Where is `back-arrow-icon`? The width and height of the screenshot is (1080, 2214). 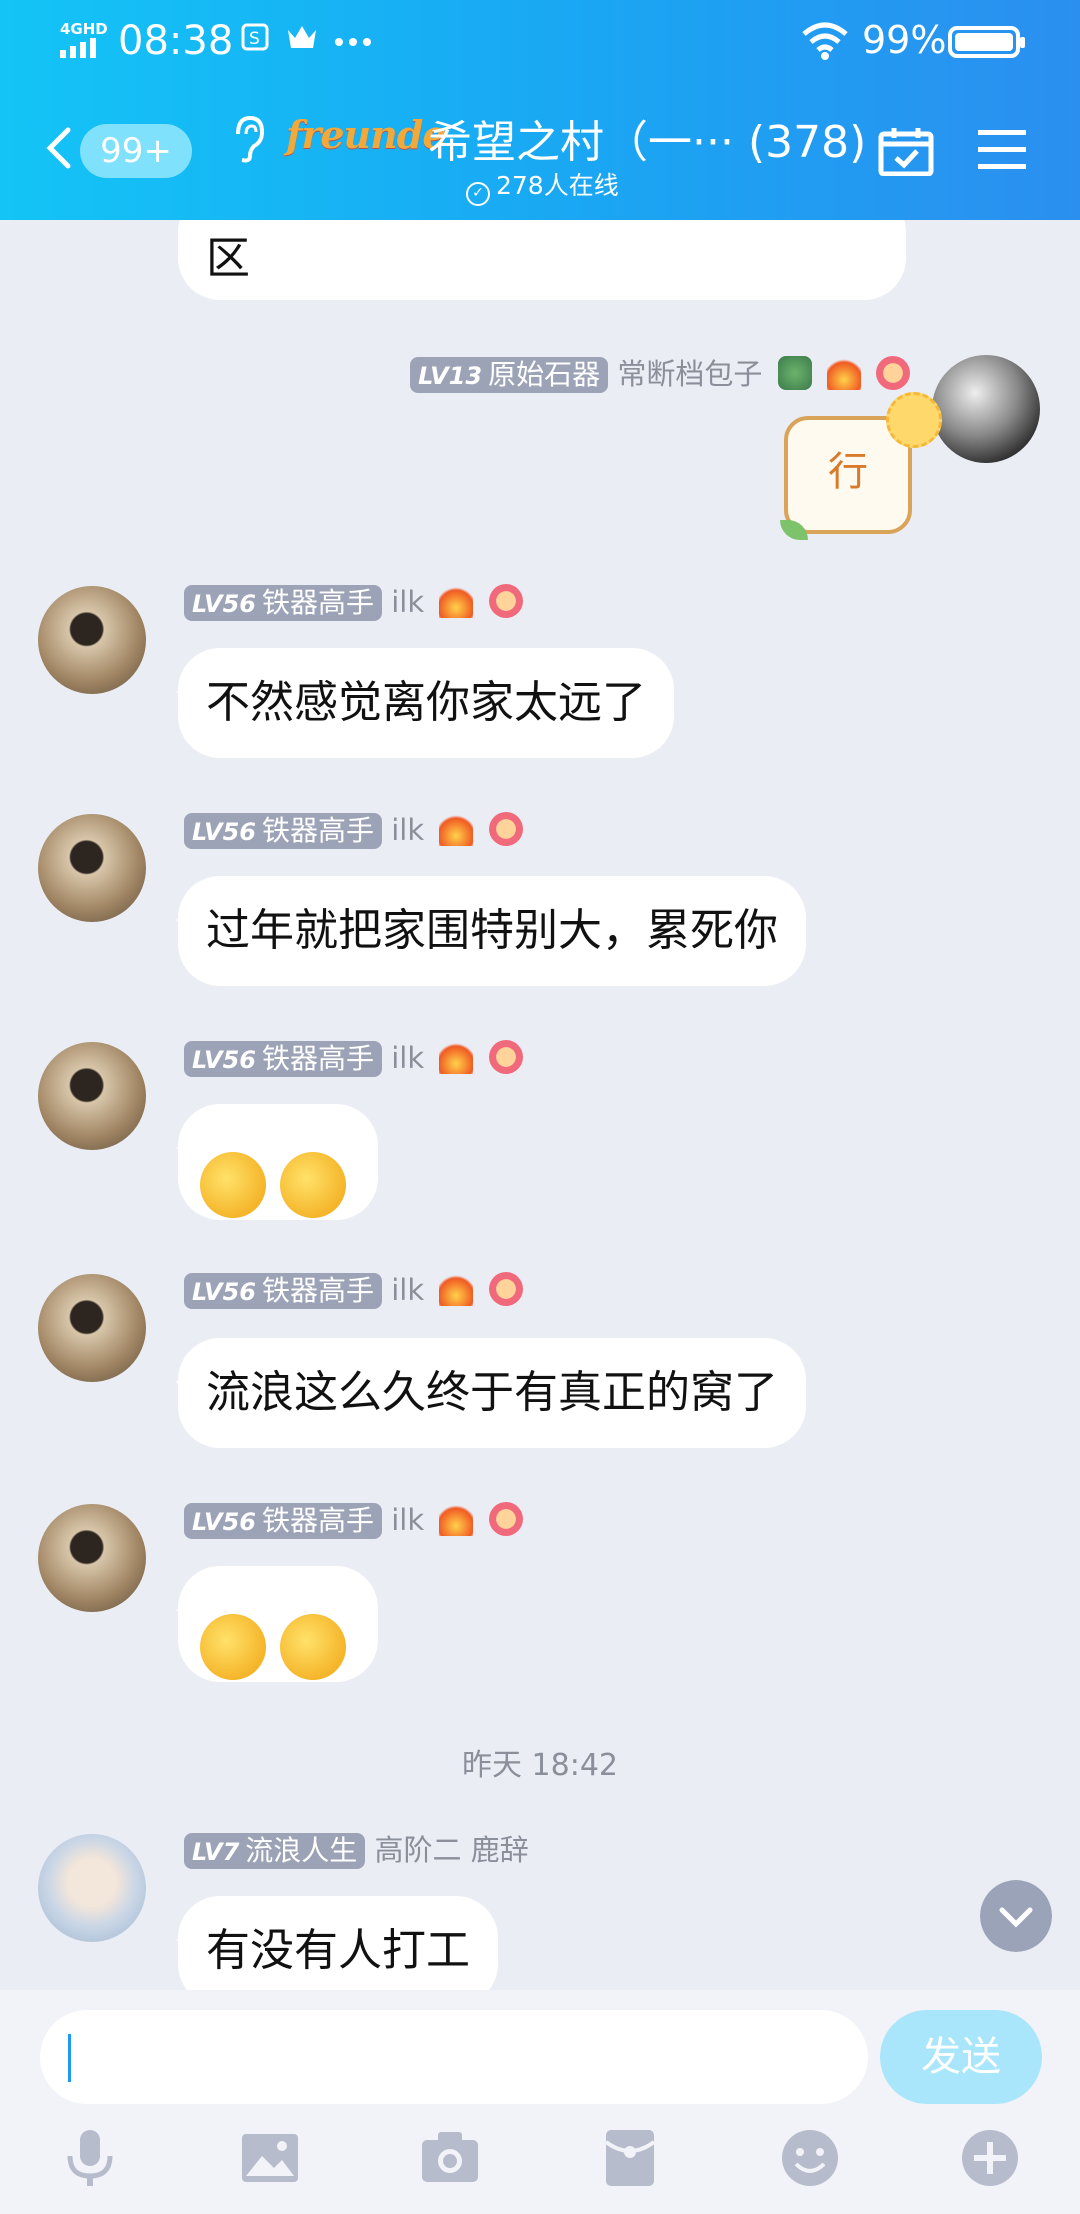 back-arrow-icon is located at coordinates (62, 148).